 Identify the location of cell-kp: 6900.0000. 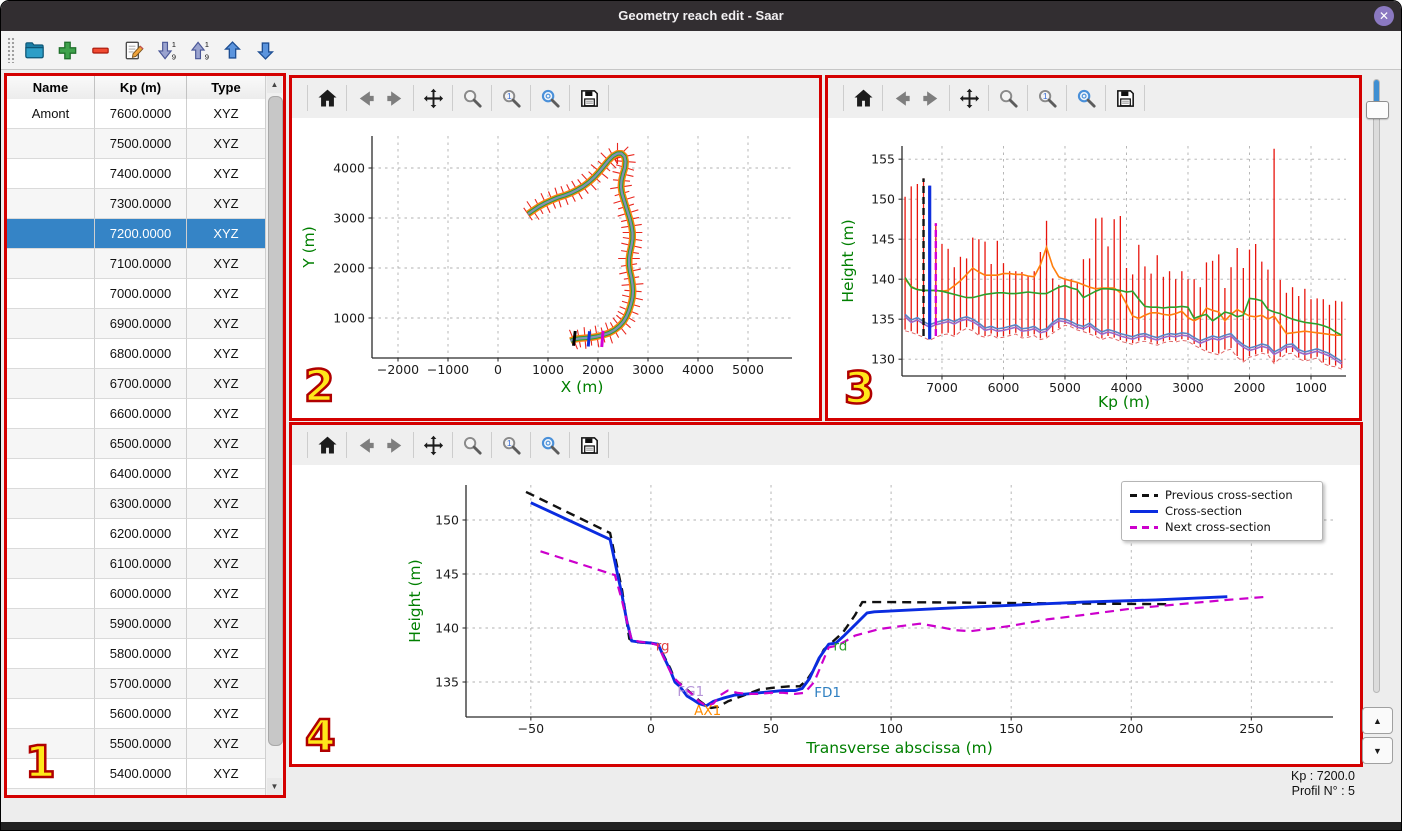
(141, 324).